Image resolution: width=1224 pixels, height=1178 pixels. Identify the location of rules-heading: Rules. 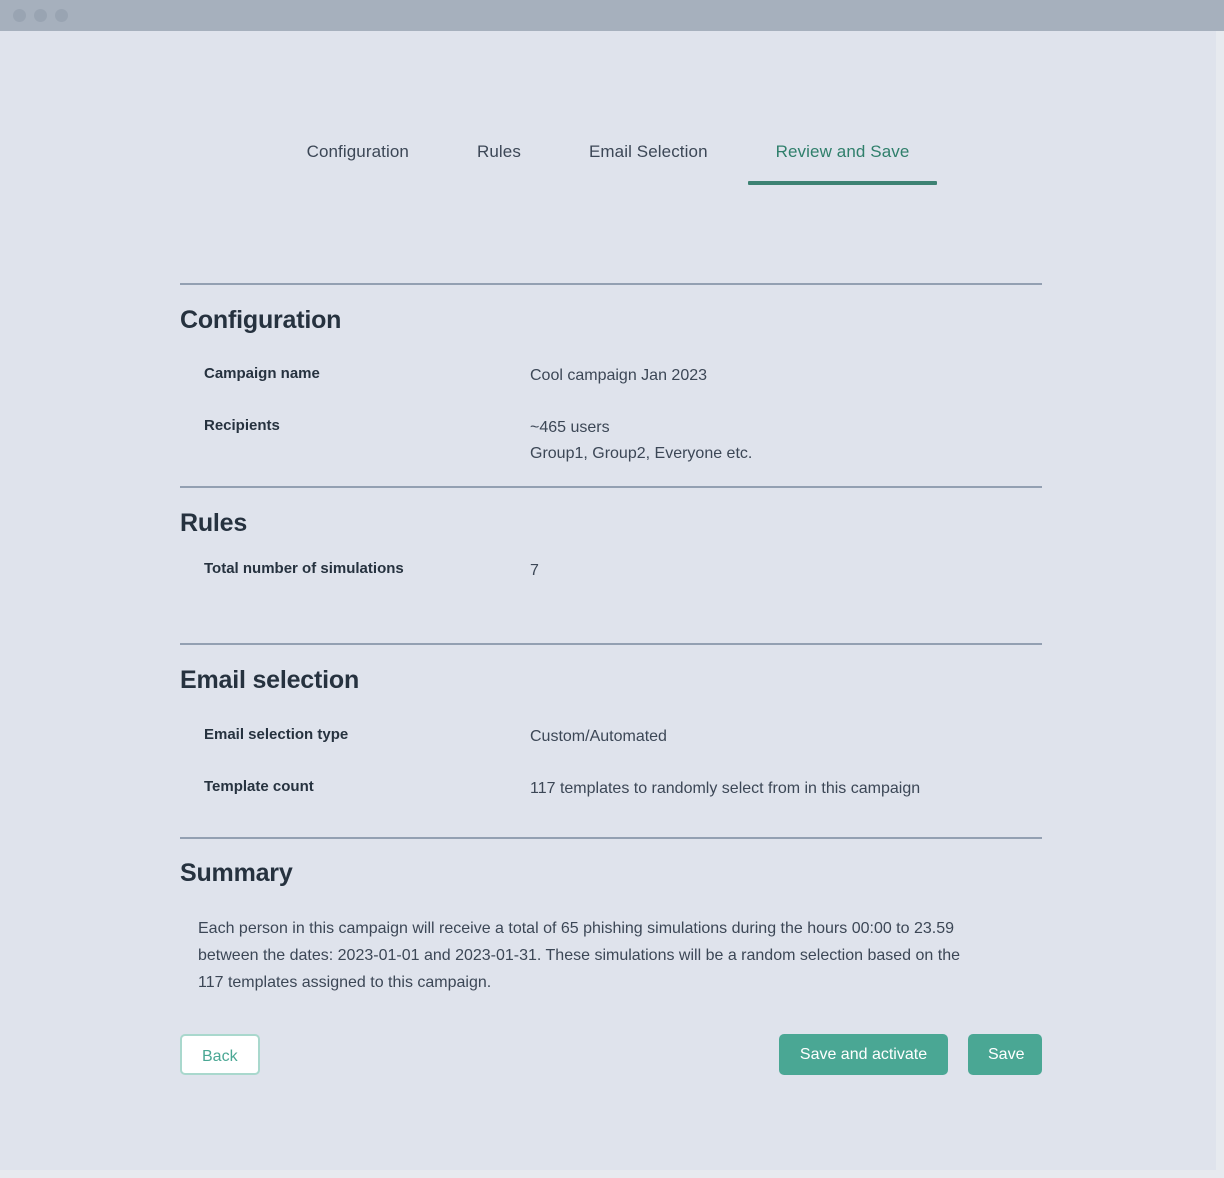
(214, 523).